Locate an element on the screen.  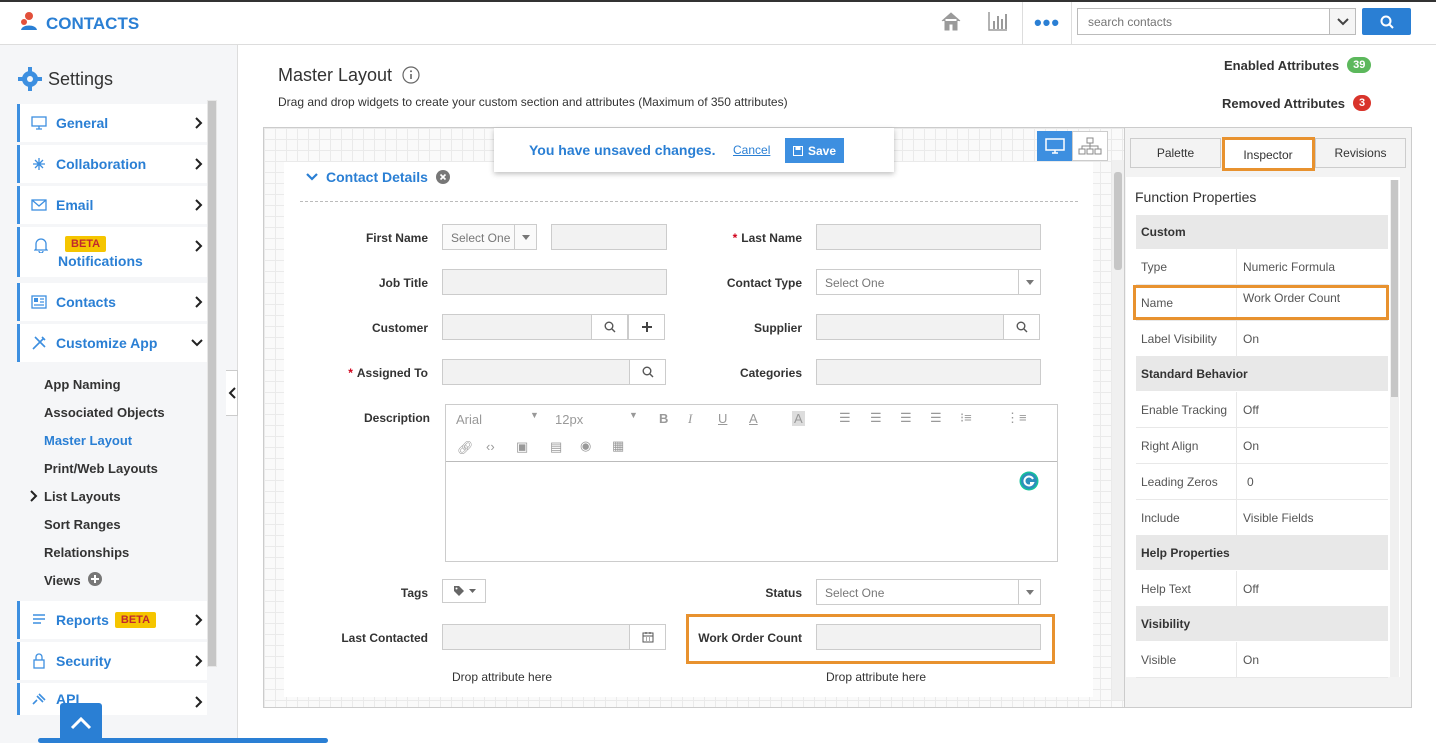
last-name-input is located at coordinates (928, 237).